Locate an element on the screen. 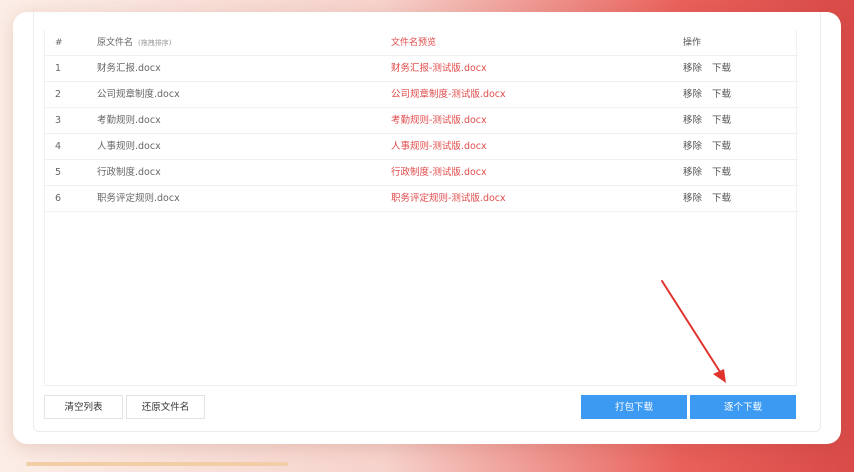  row-original-name: 公司规章制度.docx is located at coordinates (138, 94).